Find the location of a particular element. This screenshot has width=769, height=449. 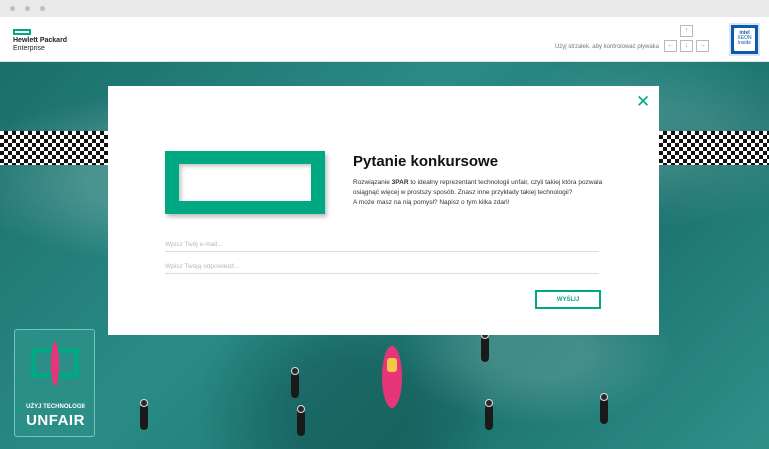

kayaker is located at coordinates (392, 365).